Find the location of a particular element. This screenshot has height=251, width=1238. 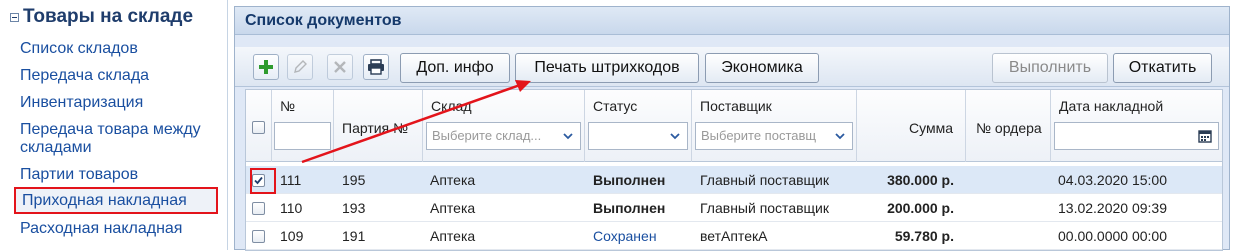

header-order-number-label: № ордера is located at coordinates (1009, 128).